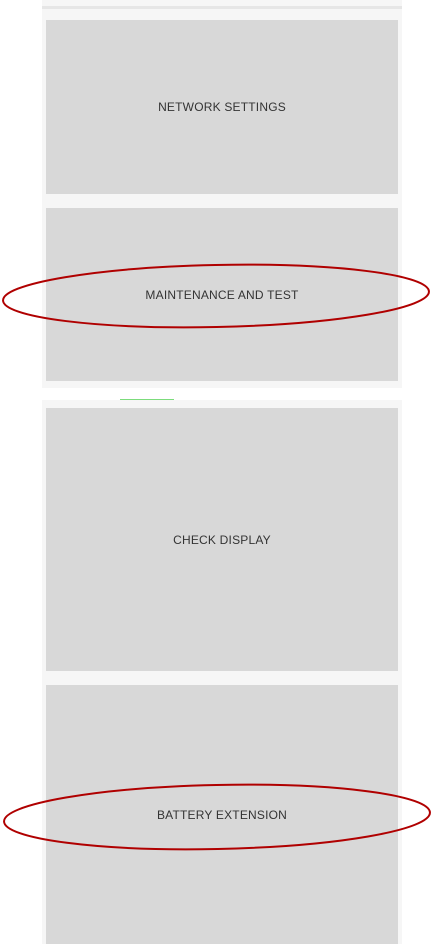 The height and width of the screenshot is (944, 433). I want to click on check-display-label: CHECK DISPLAY, so click(222, 539).